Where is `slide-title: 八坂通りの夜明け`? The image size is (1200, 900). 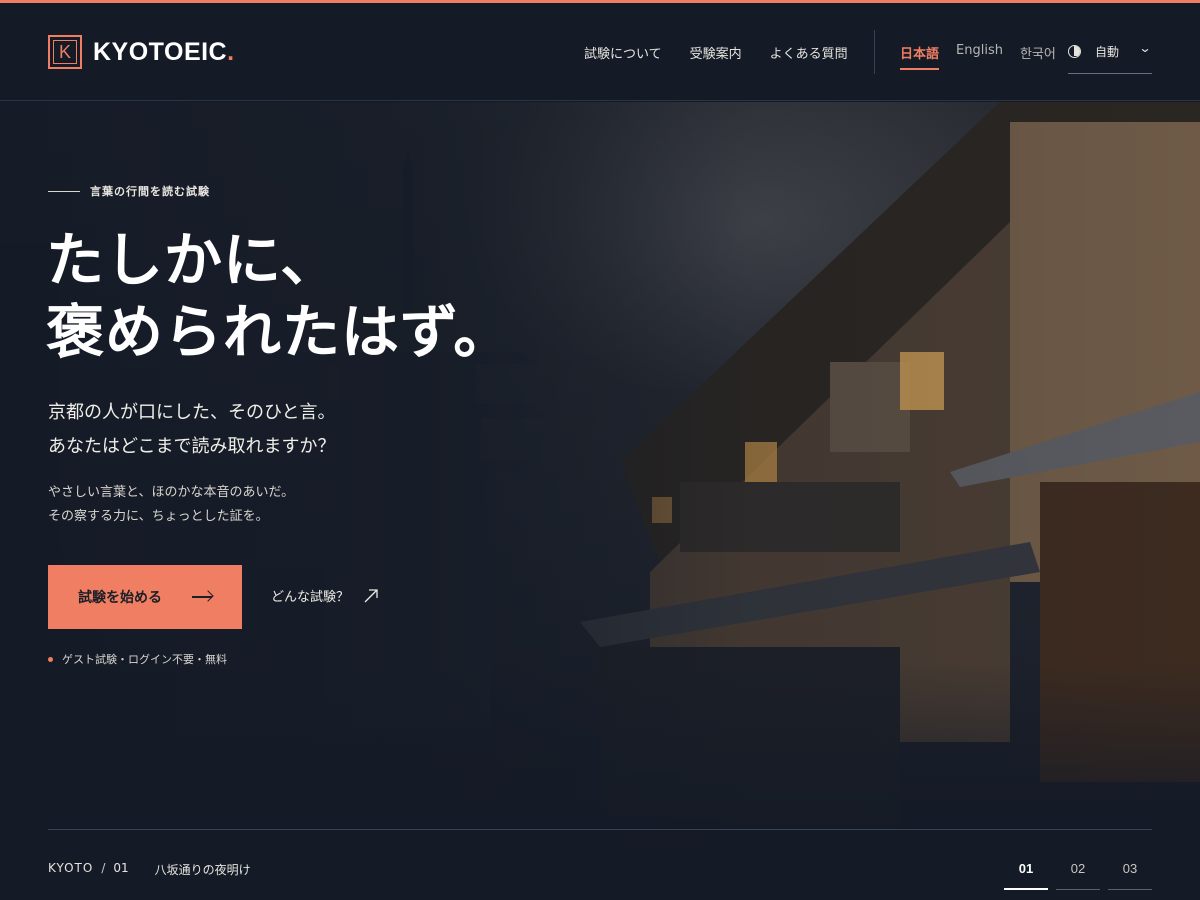
slide-title: 八坂通りの夜明け is located at coordinates (202, 870).